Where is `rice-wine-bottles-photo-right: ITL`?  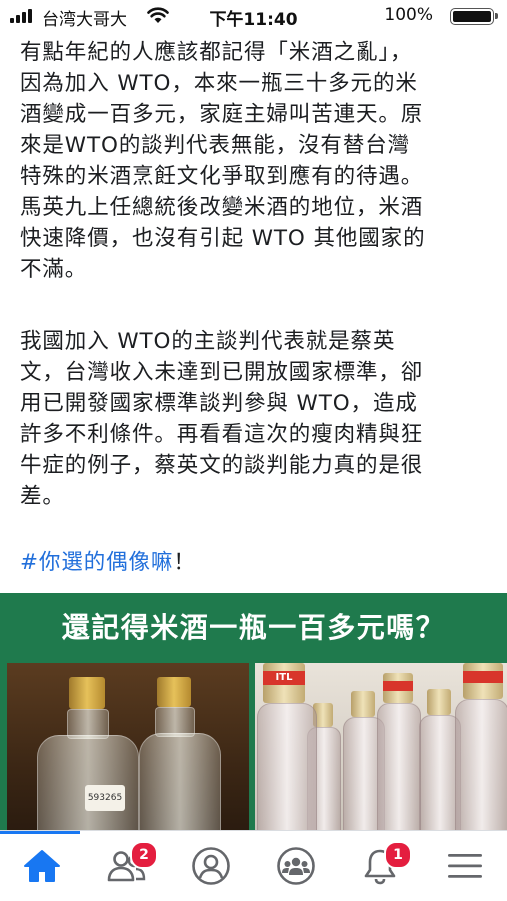 rice-wine-bottles-photo-right: ITL is located at coordinates (381, 748).